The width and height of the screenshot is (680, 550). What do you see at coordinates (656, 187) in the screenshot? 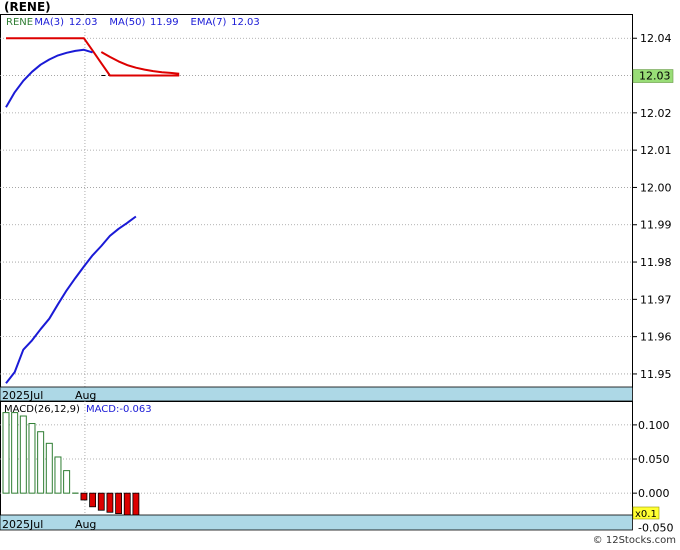
I see `main-ytick-label-5: 12.00` at bounding box center [656, 187].